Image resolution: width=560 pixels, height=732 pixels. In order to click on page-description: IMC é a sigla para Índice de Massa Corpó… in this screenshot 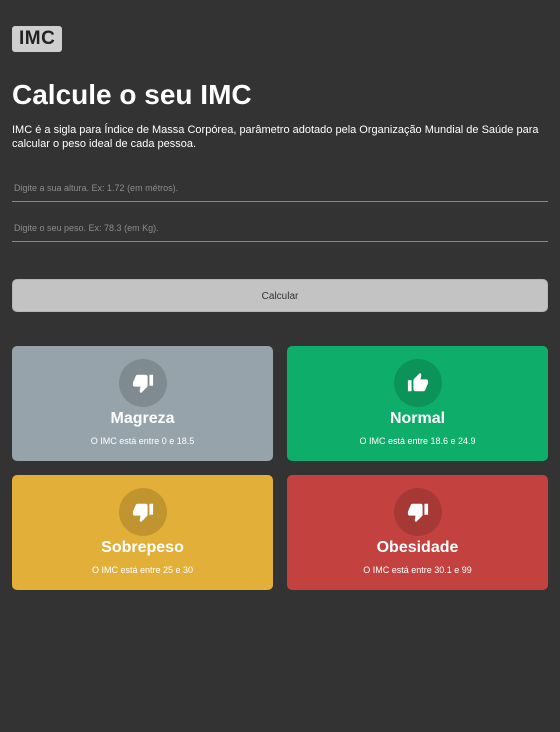, I will do `click(275, 137)`.